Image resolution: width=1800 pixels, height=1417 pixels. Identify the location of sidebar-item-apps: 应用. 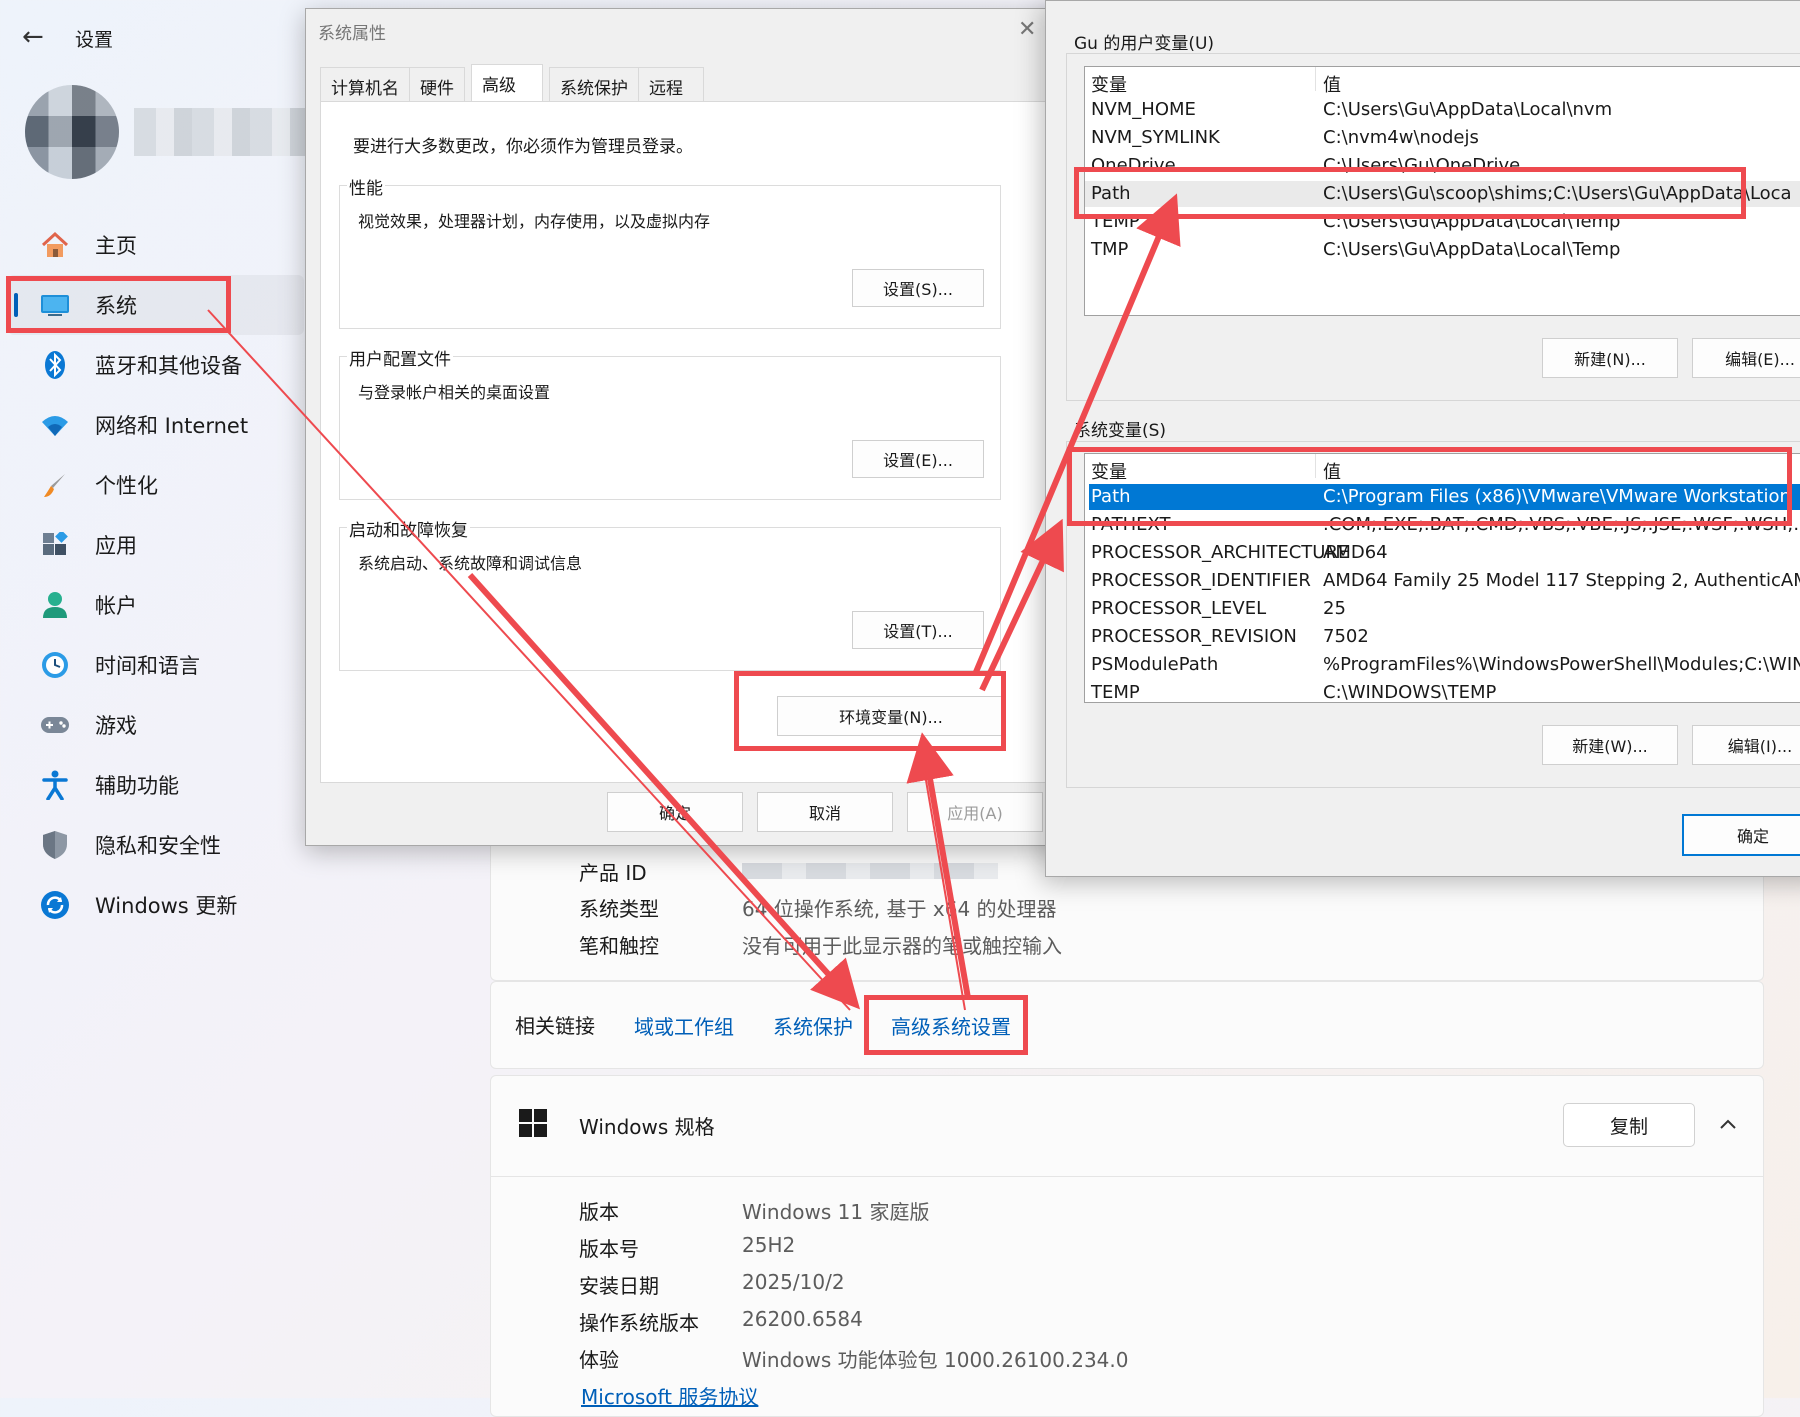
(155, 545).